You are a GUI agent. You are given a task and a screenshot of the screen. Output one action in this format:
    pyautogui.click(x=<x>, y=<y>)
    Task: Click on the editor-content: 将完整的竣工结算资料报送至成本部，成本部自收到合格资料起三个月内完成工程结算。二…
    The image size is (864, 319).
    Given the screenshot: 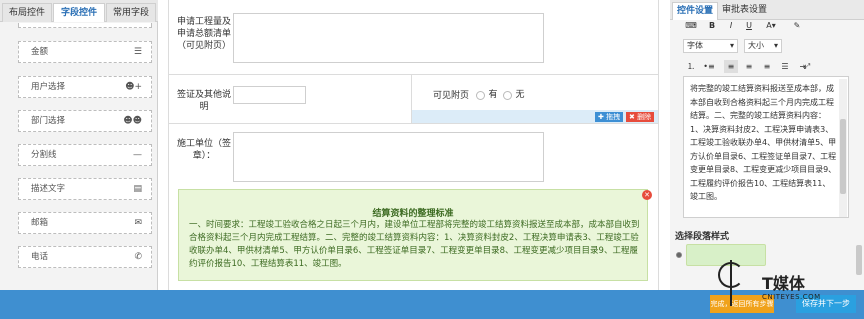 What is the action you would take?
    pyautogui.click(x=764, y=143)
    